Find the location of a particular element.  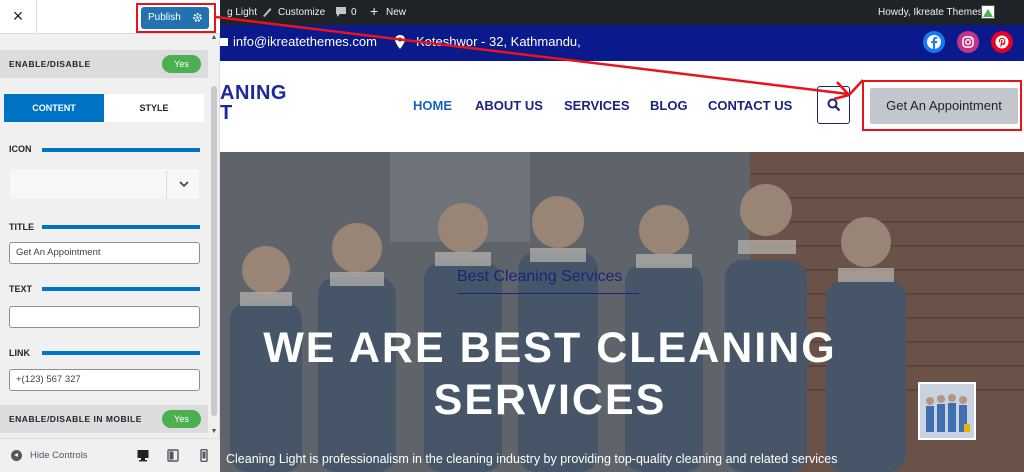

panel-header: × Publish is located at coordinates (110, 17).